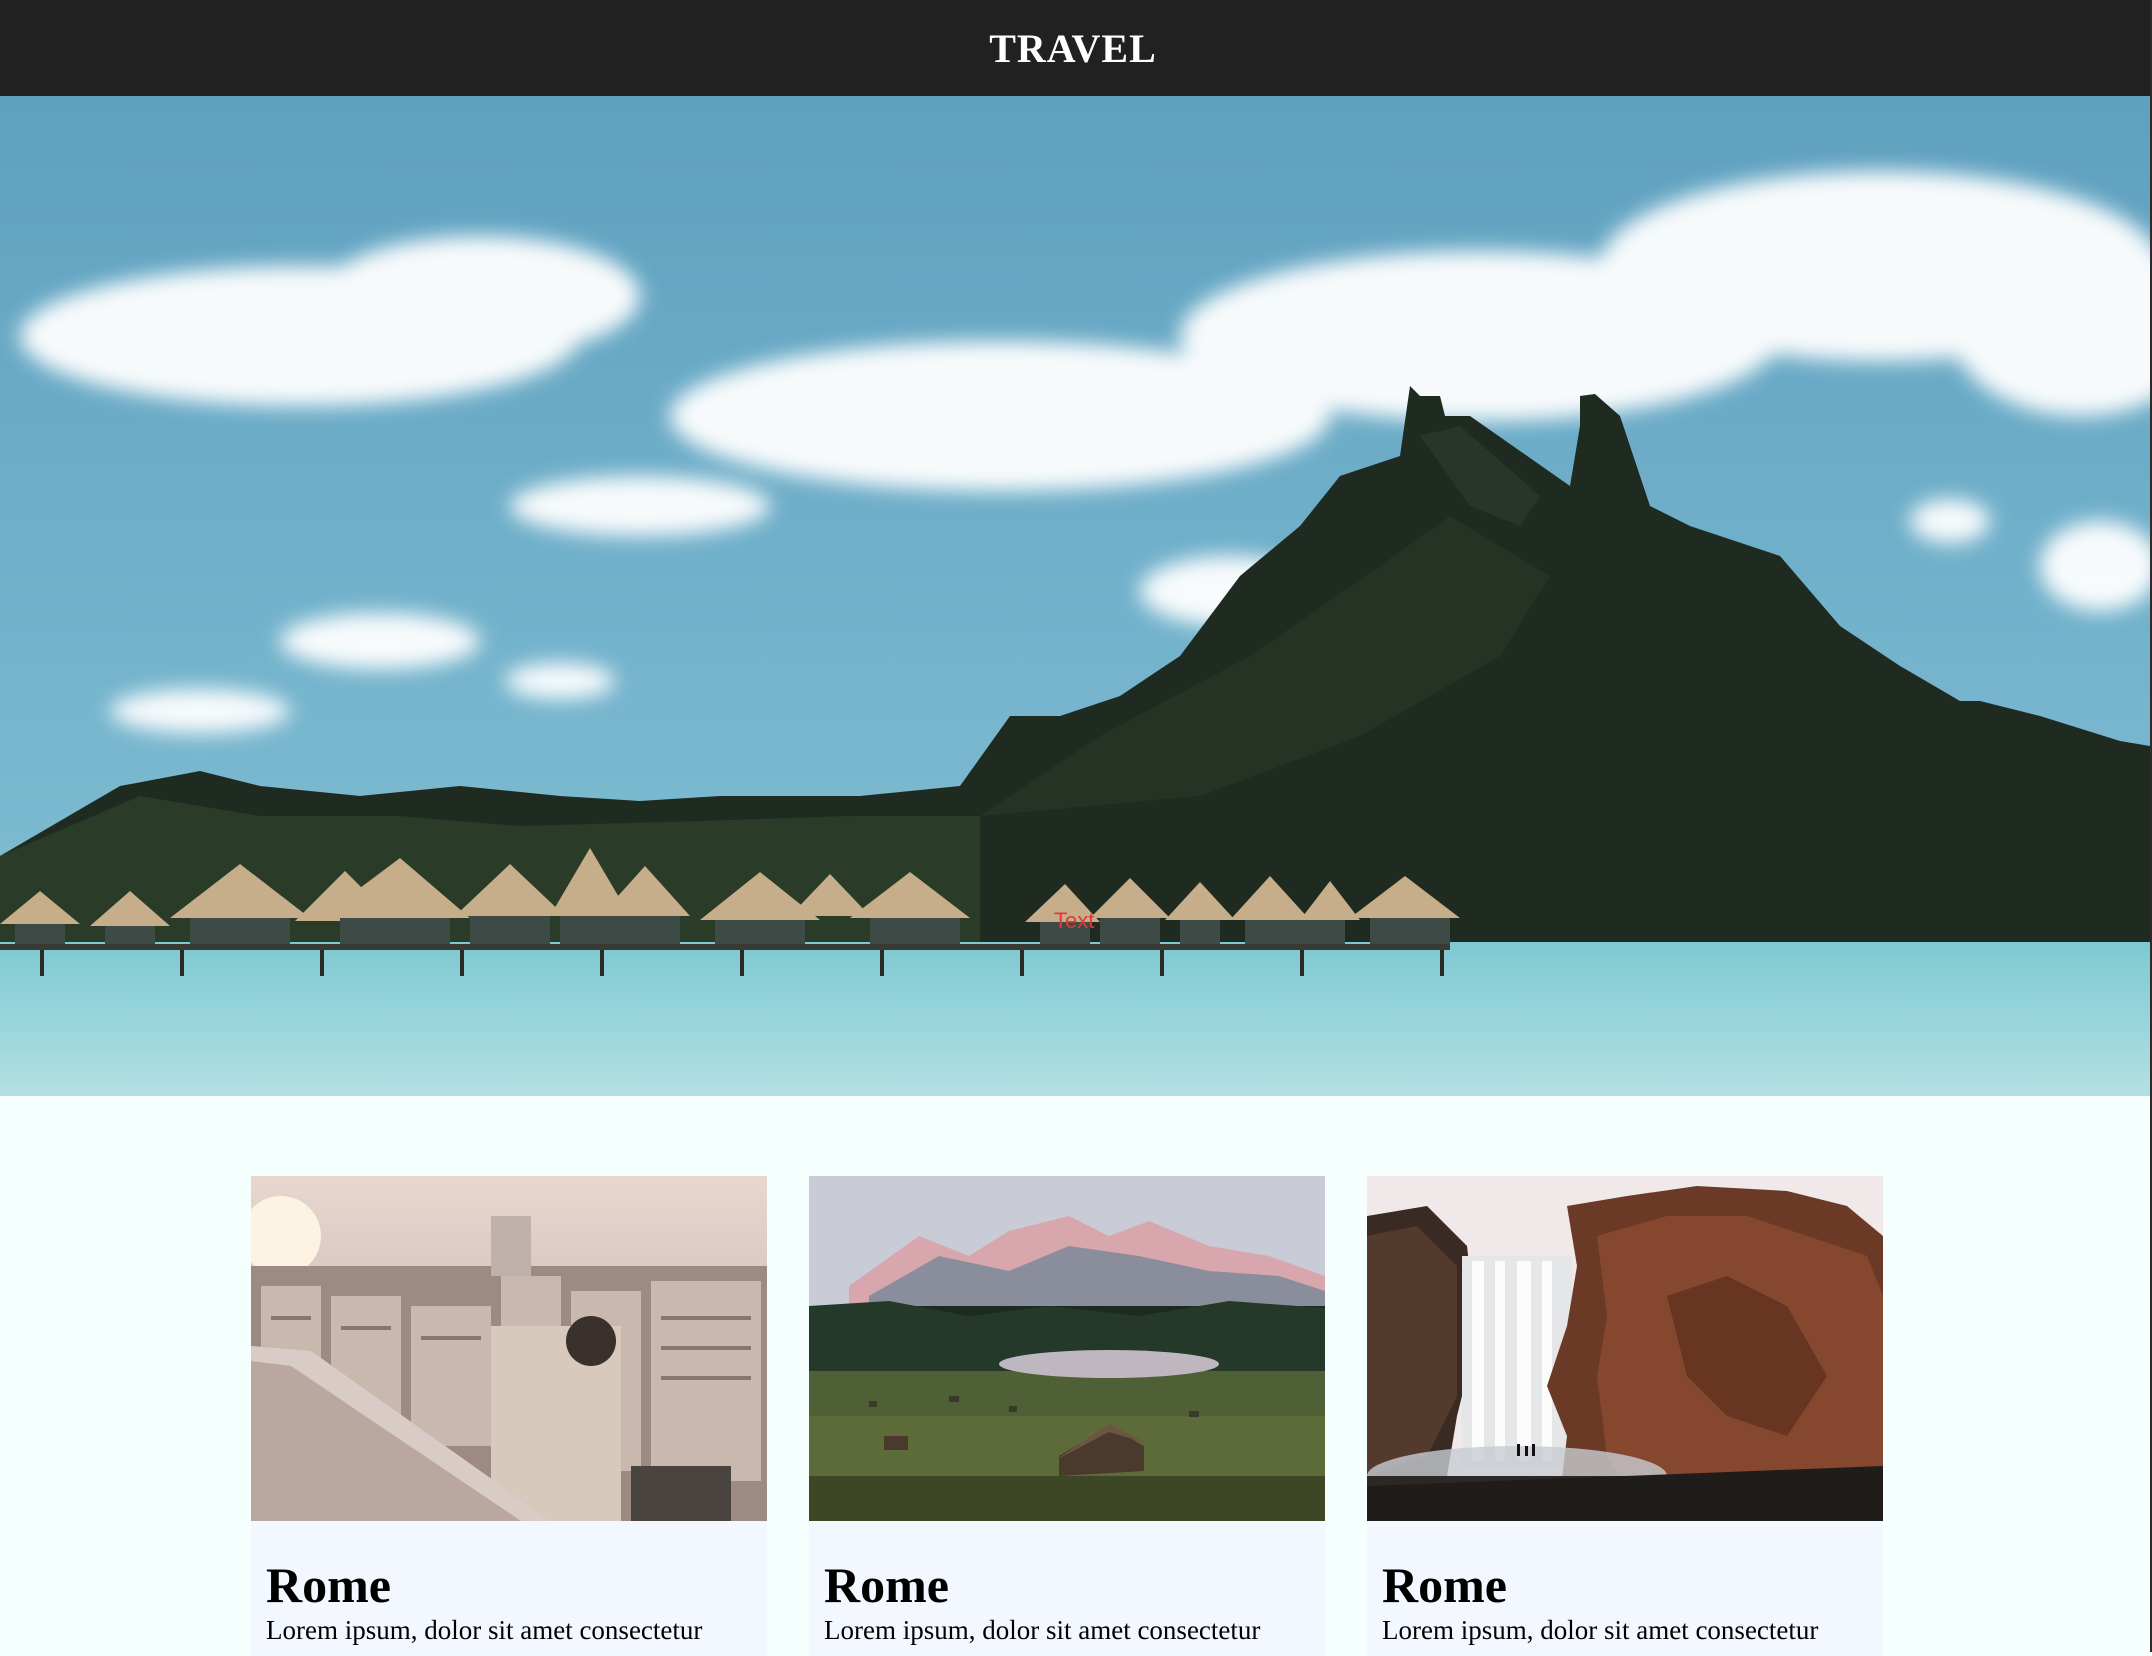 This screenshot has width=2152, height=1656. I want to click on hero-overlay-text: Text, so click(1074, 920).